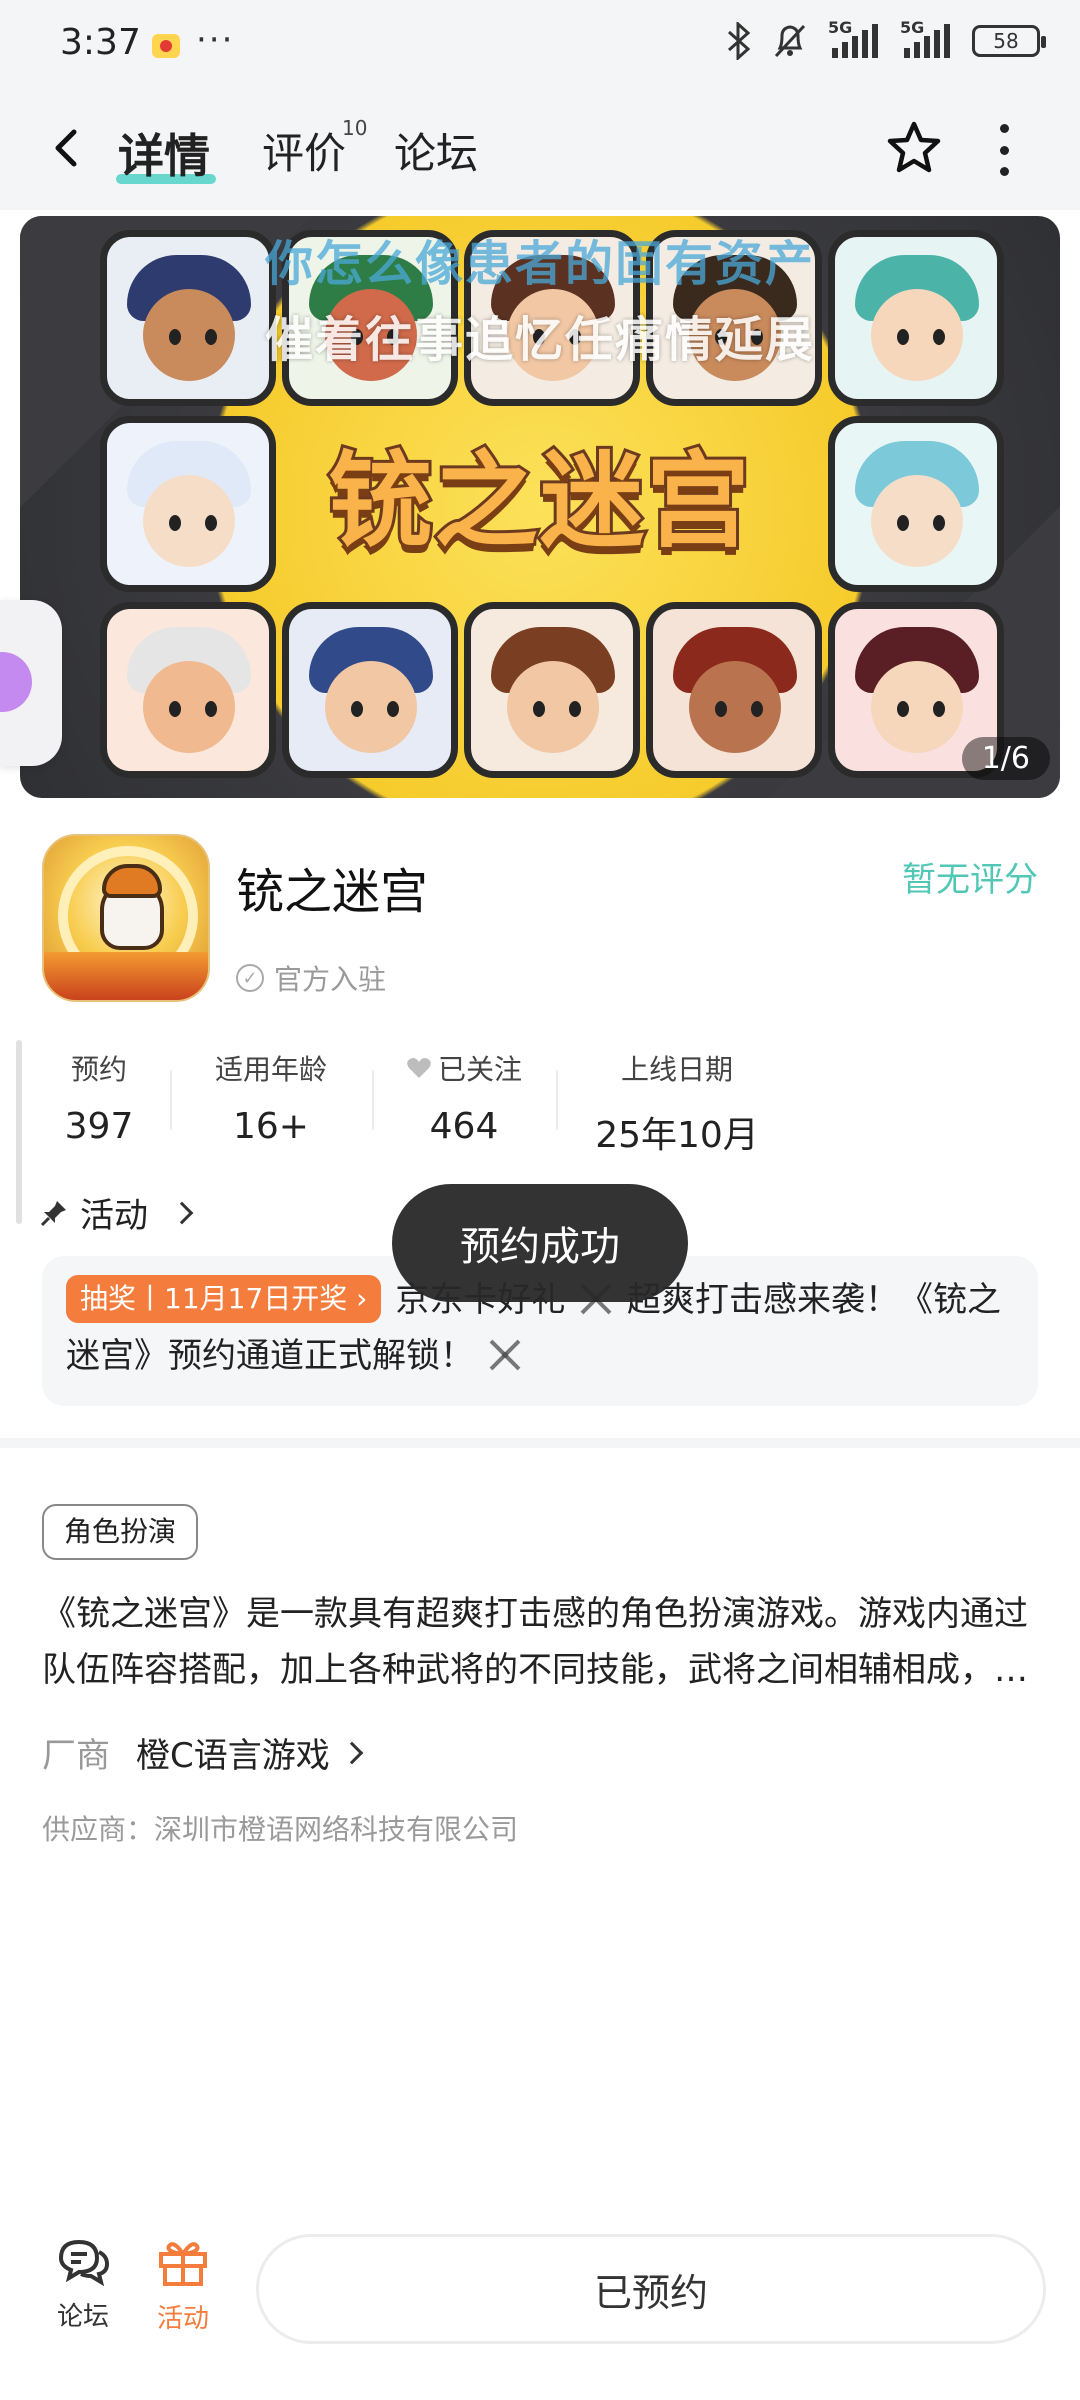  What do you see at coordinates (84, 2263) in the screenshot?
I see `forum-chat-icon` at bounding box center [84, 2263].